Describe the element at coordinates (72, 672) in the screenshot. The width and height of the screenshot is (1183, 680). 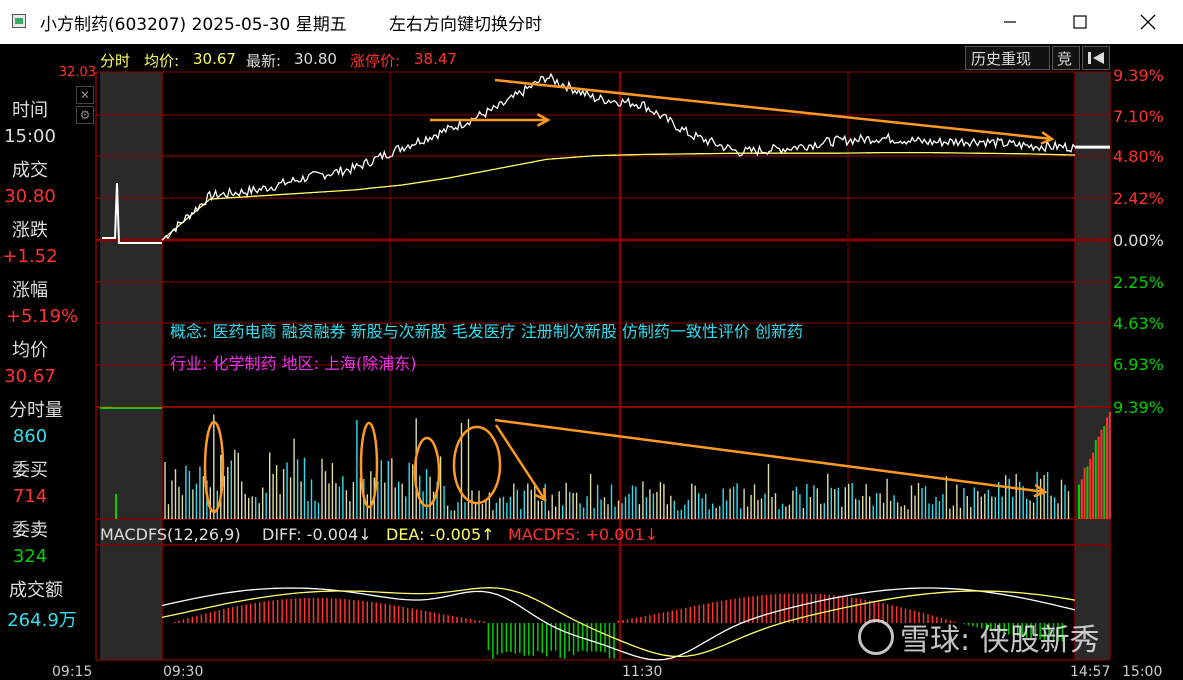
I see `time-axis-label: 09:15` at that location.